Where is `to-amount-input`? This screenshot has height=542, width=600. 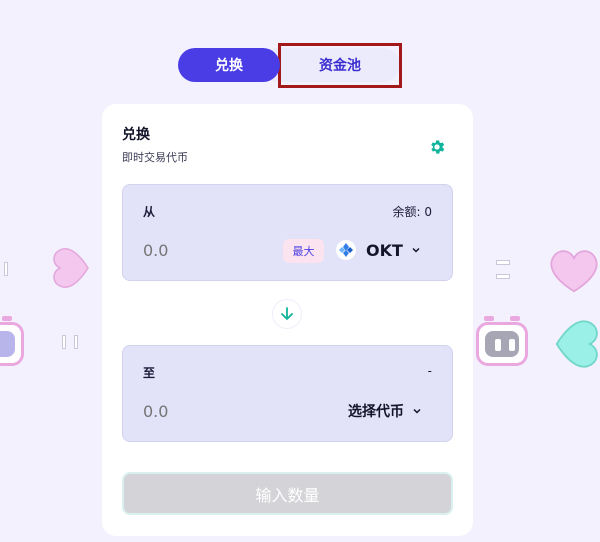
to-amount-input is located at coordinates (198, 411).